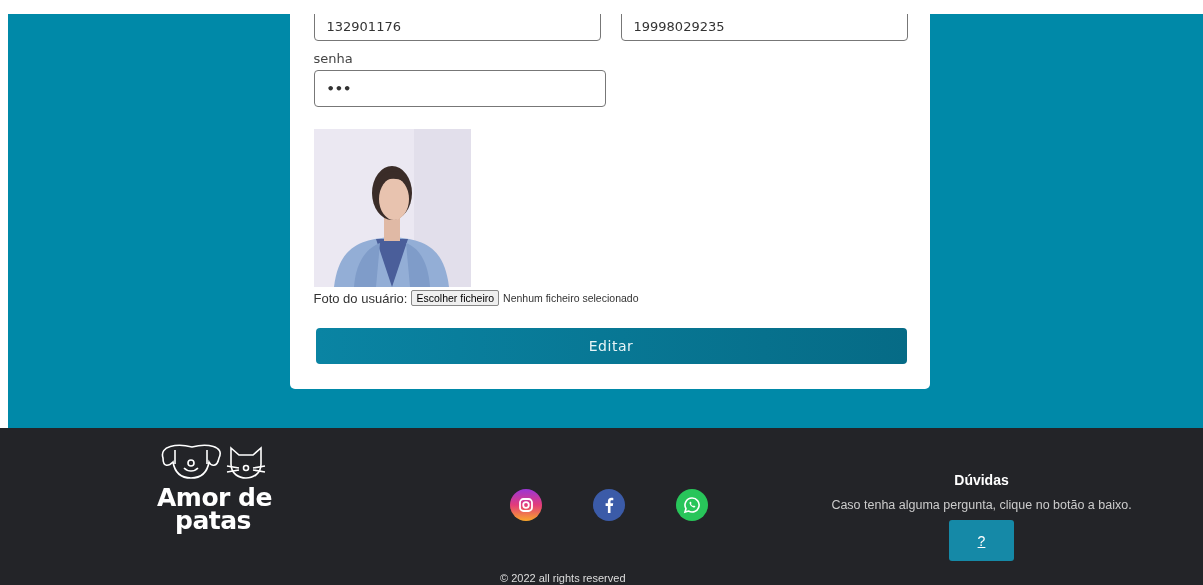  Describe the element at coordinates (571, 298) in the screenshot. I see `file-status: Nenhum ficheiro selecionado` at that location.